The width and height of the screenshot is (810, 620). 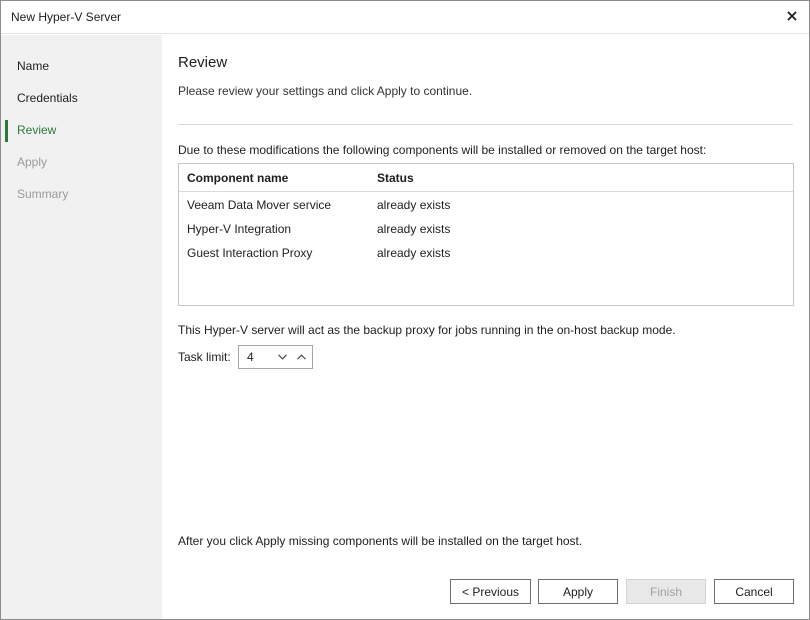 I want to click on step-summary: Summary, so click(x=43, y=194).